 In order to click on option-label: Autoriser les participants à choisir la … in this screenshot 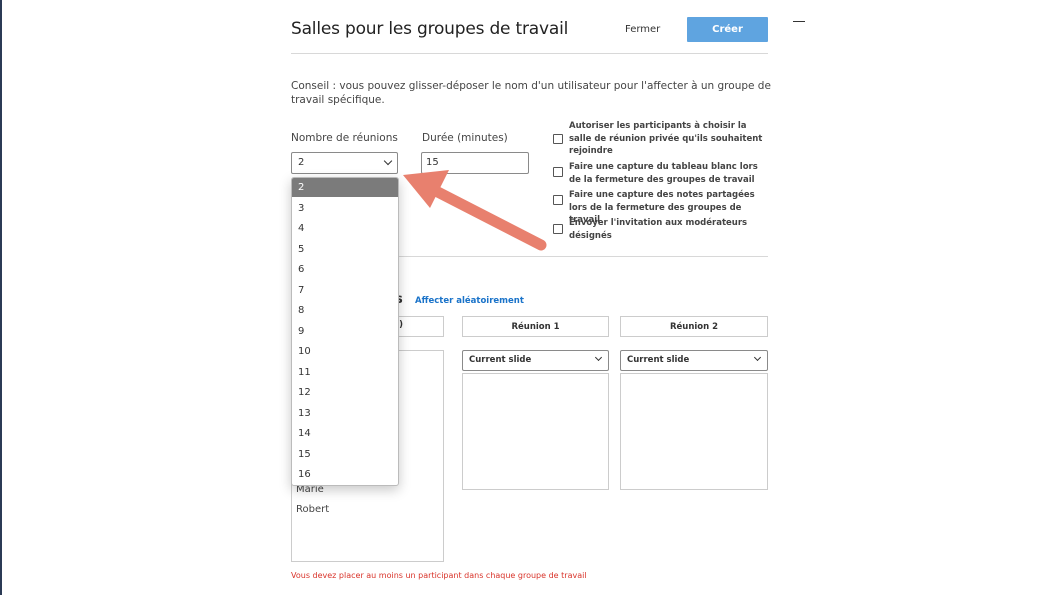, I will do `click(666, 138)`.